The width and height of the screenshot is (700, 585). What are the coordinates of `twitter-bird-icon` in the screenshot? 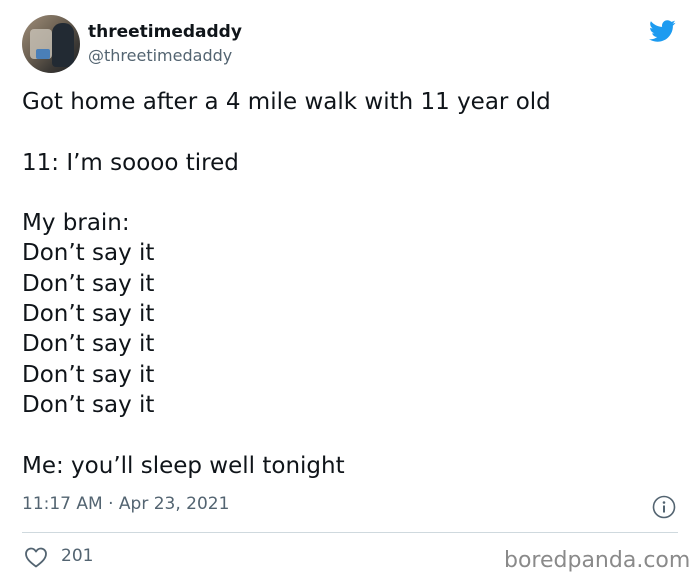 It's located at (662, 31).